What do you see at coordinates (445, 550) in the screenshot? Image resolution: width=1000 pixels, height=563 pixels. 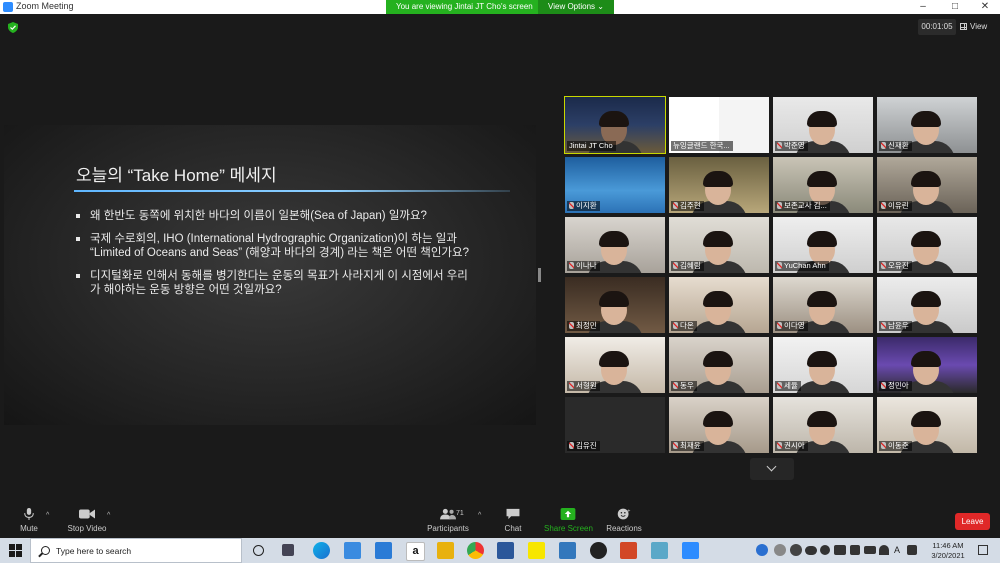 I see `file-explorer-icon` at bounding box center [445, 550].